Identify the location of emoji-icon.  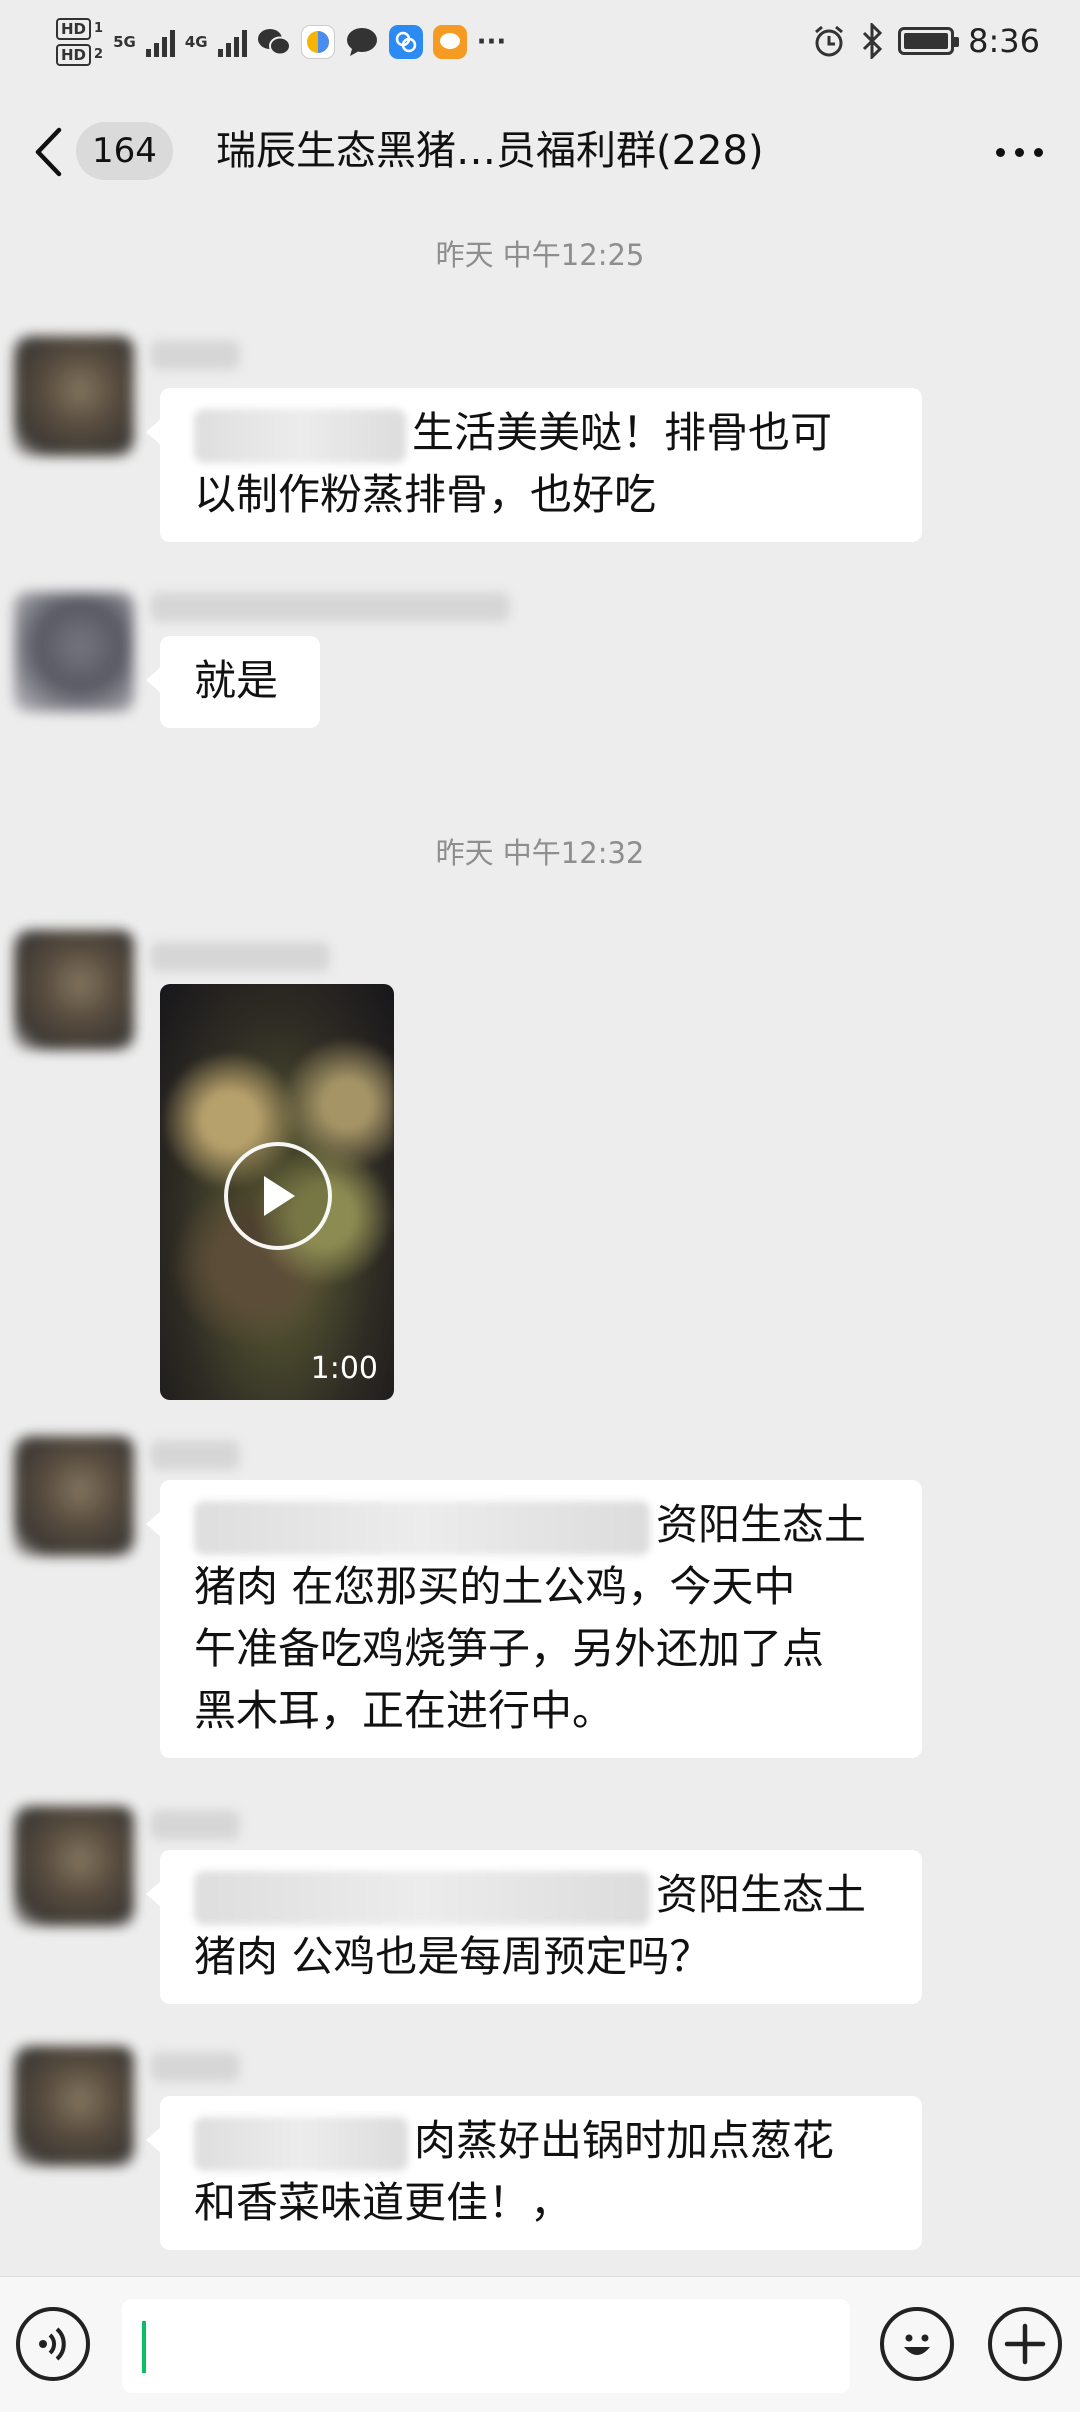
(917, 2344).